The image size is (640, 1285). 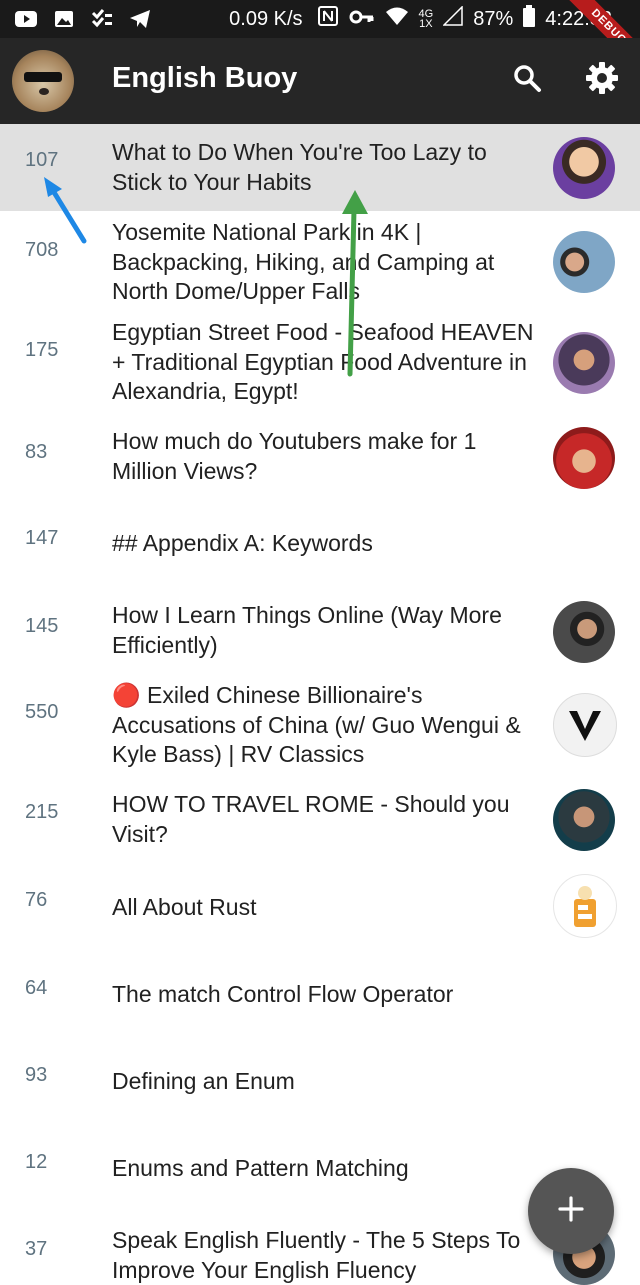 I want to click on status-indicators: 0.09 K/s 4G 1X 87% 4:22:32, so click(x=420, y=19).